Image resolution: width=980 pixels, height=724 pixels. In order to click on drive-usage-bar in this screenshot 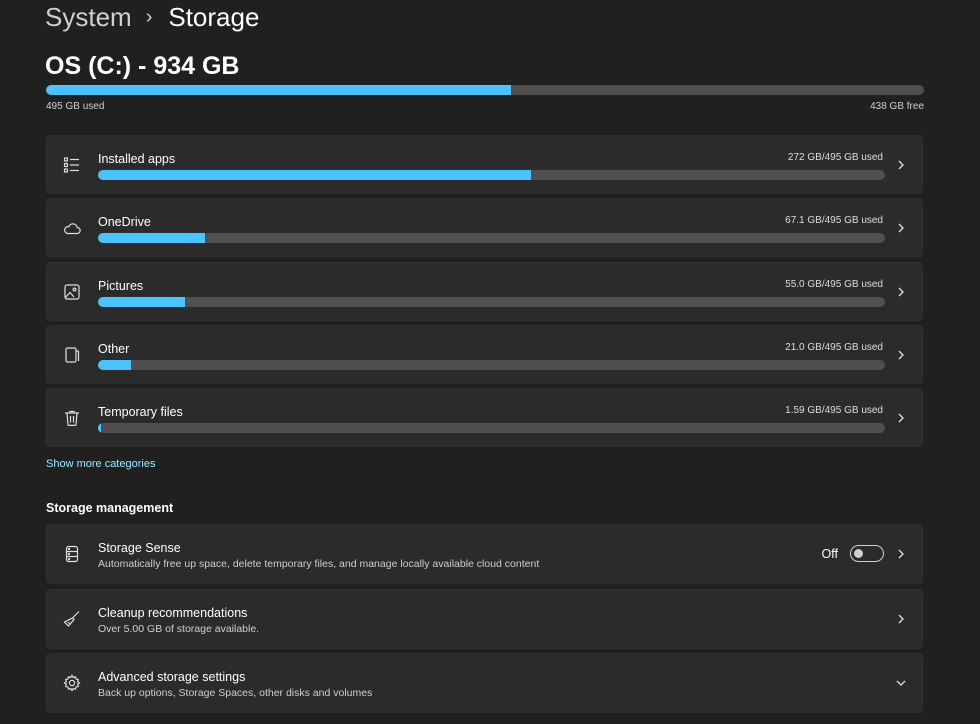, I will do `click(485, 90)`.